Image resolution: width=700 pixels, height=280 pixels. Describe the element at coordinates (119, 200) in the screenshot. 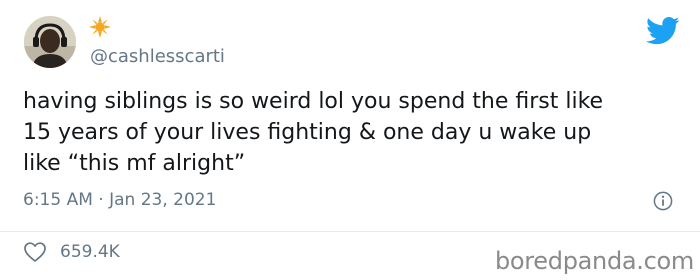

I see `tweet-timestamp: 6:15 AM · Jan 23, 2021` at that location.